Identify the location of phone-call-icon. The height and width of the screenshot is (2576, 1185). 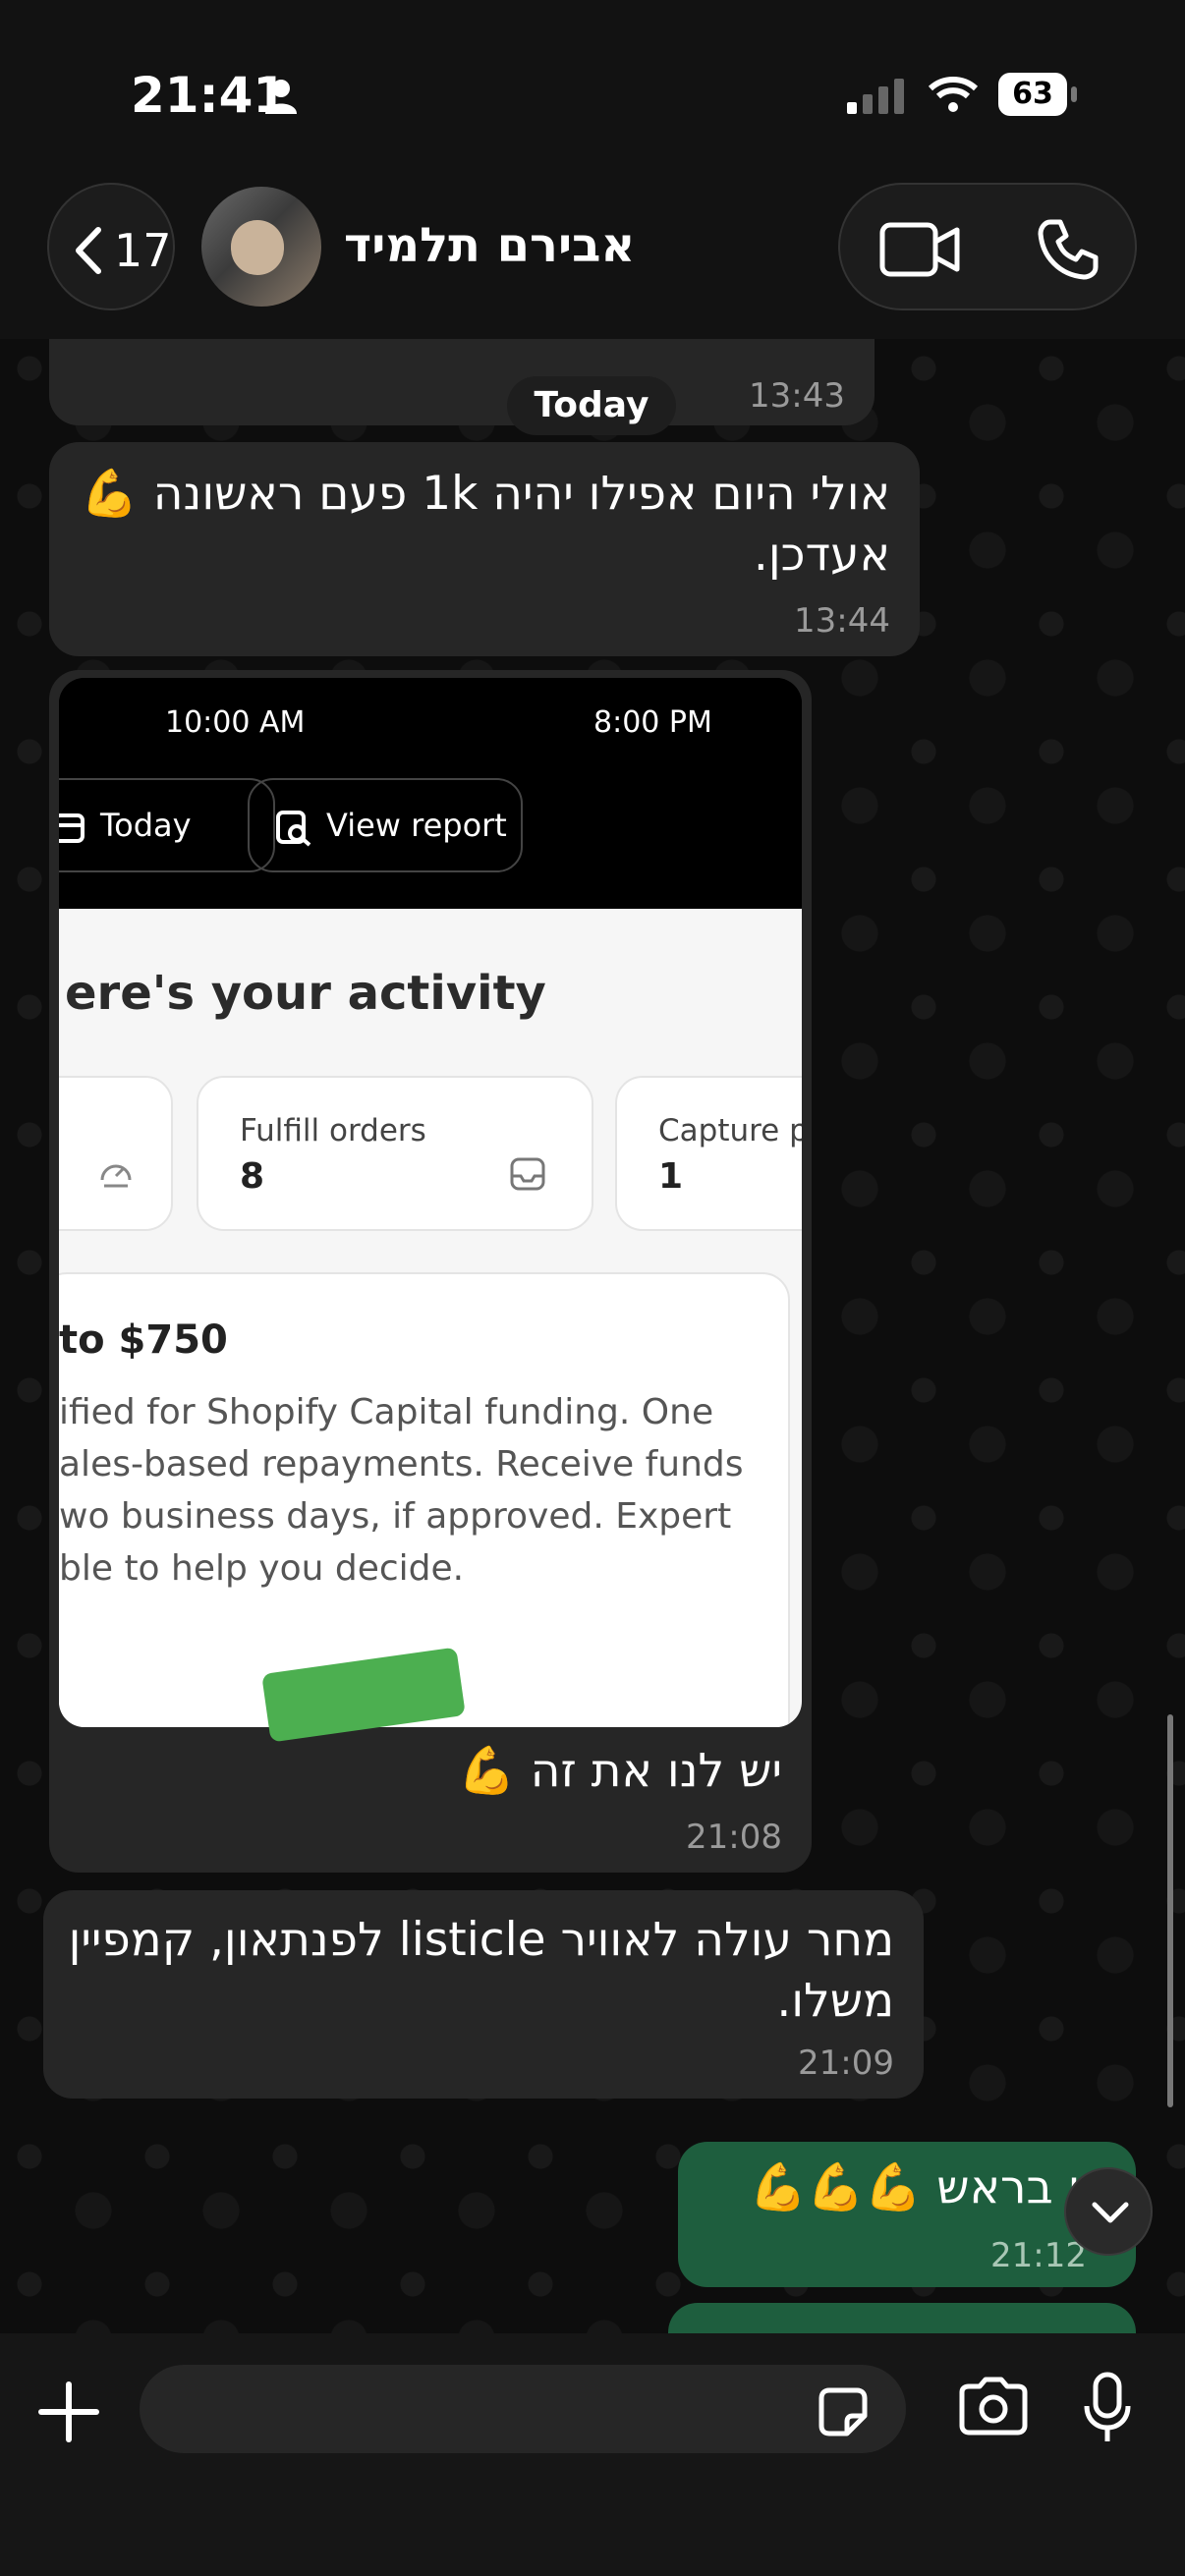
(1069, 249).